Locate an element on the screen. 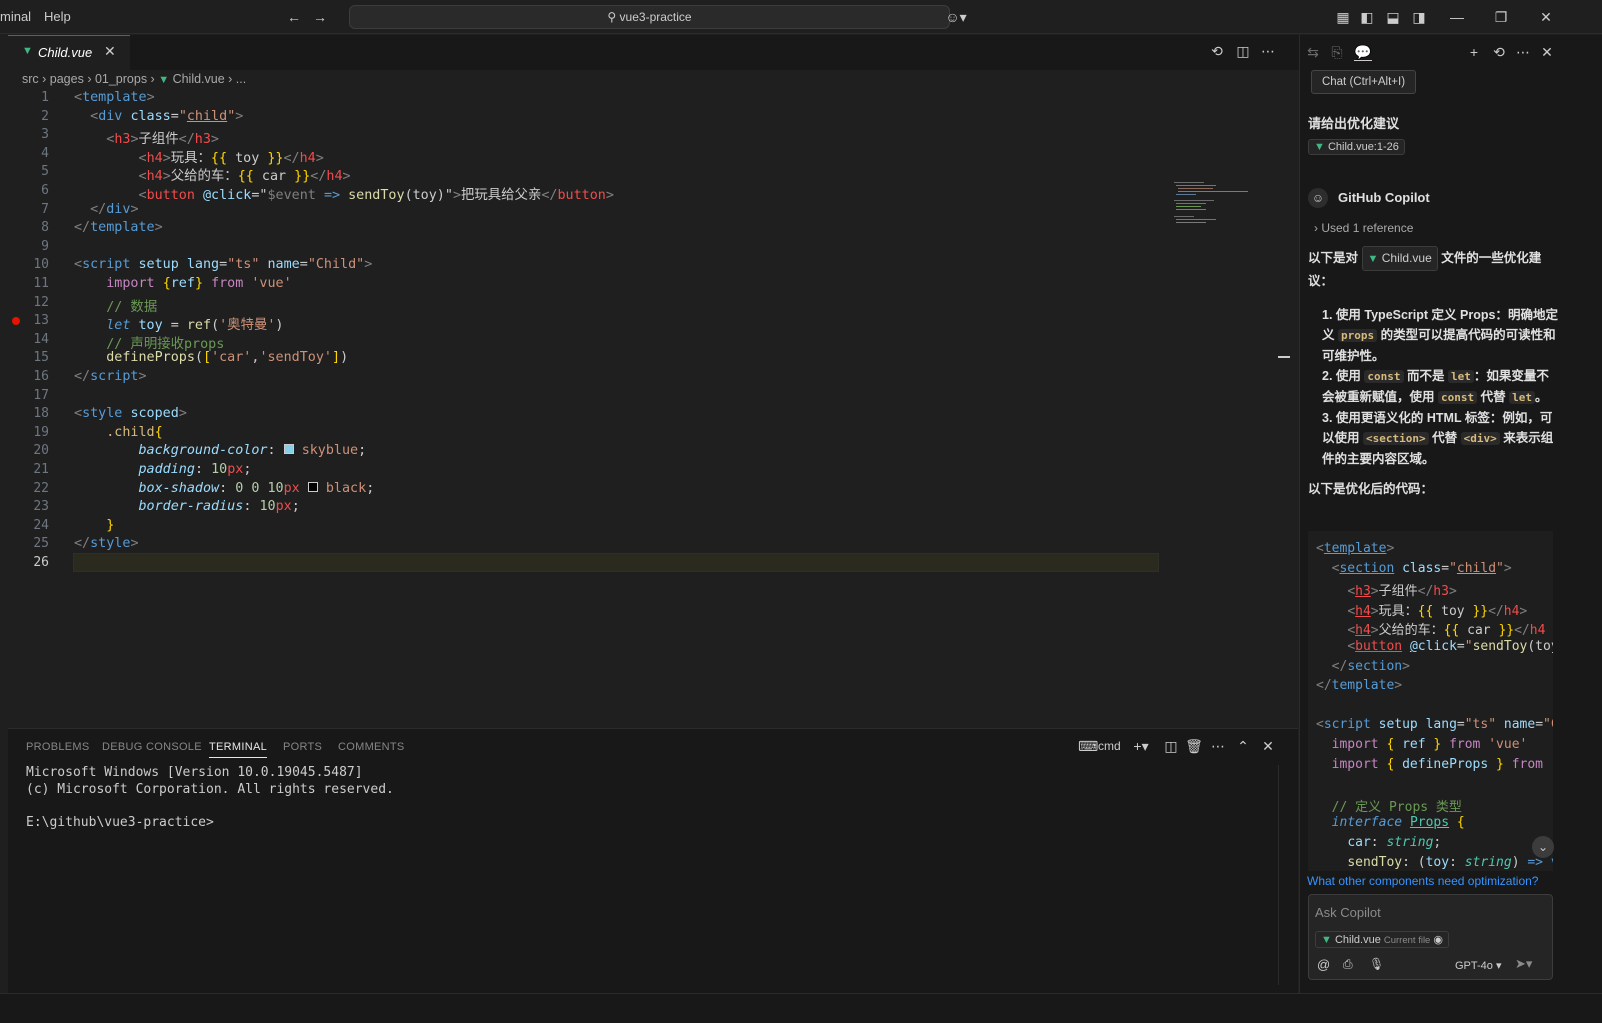  code-line: .child{ is located at coordinates (134, 432).